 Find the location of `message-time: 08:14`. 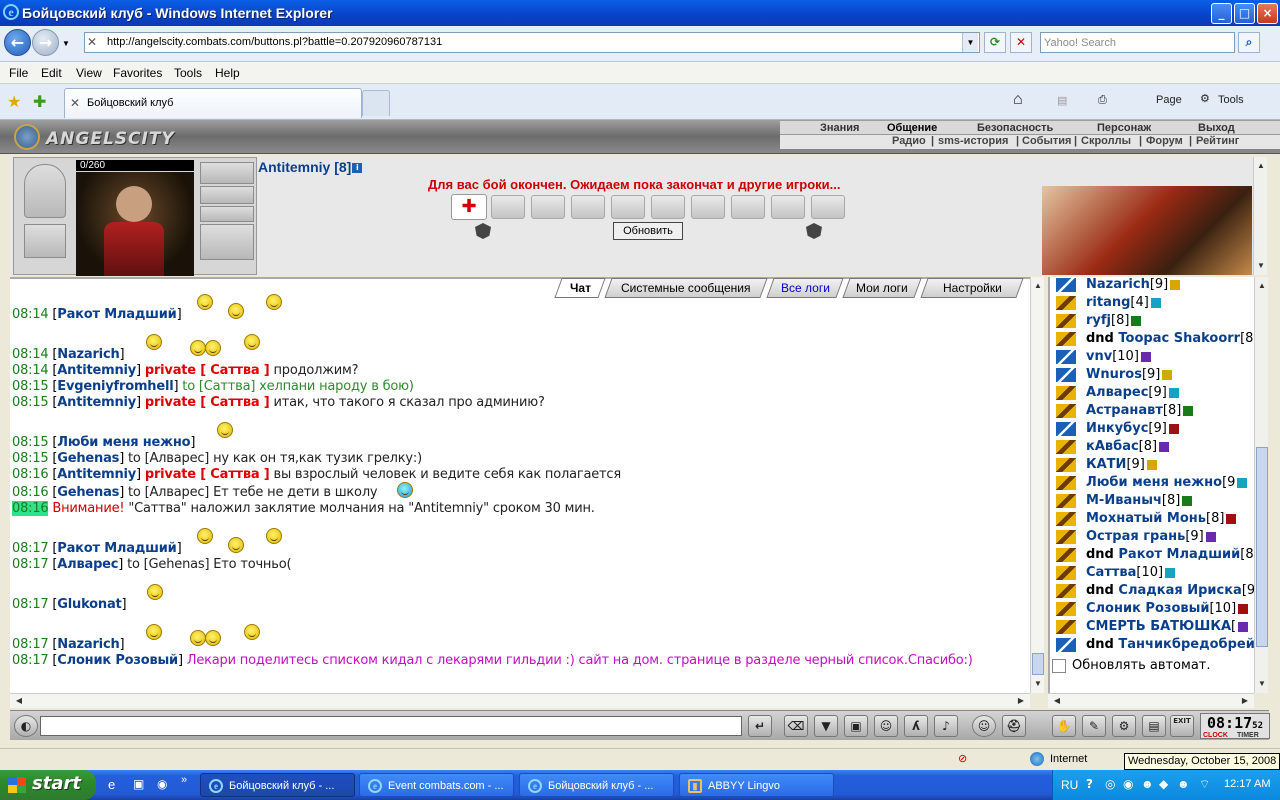

message-time: 08:14 is located at coordinates (30, 370).